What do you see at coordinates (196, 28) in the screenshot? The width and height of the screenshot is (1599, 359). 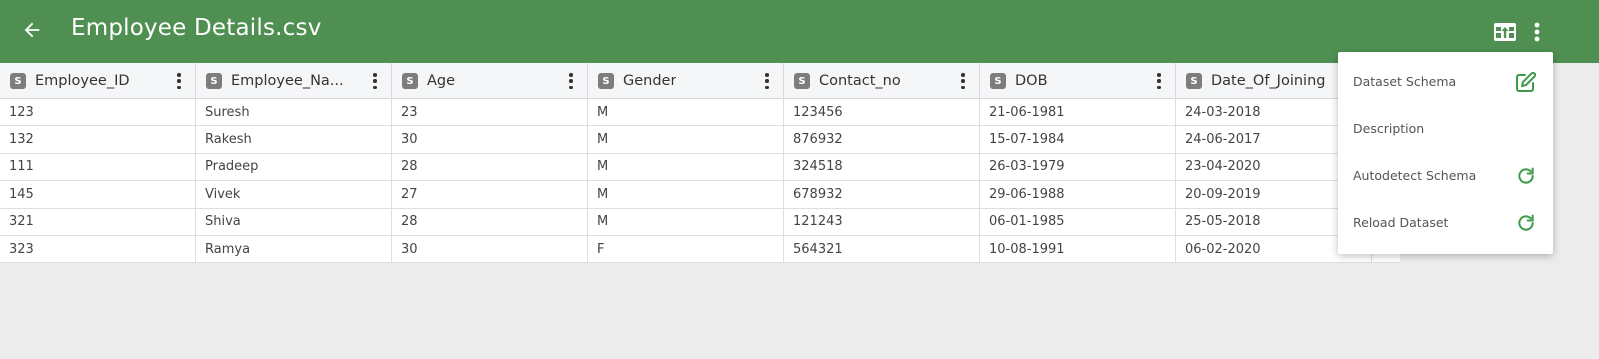 I see `page-title: Employee Details.csv` at bounding box center [196, 28].